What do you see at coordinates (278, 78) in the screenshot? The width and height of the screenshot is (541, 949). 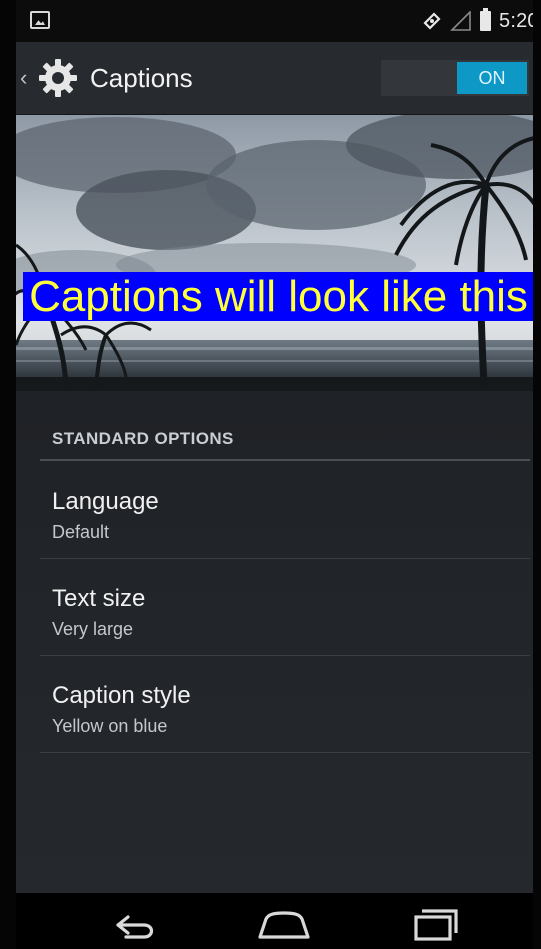 I see `action-bar: ‹ Captions ON` at bounding box center [278, 78].